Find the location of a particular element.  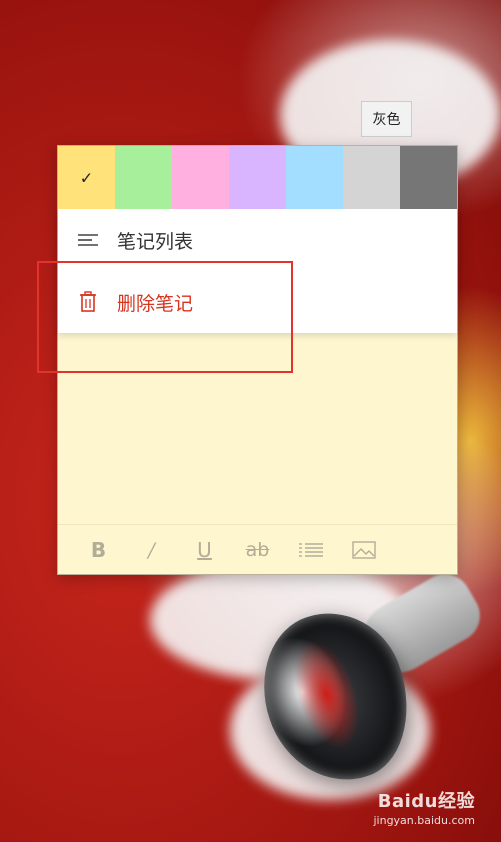

insert-image-button is located at coordinates (363, 550).